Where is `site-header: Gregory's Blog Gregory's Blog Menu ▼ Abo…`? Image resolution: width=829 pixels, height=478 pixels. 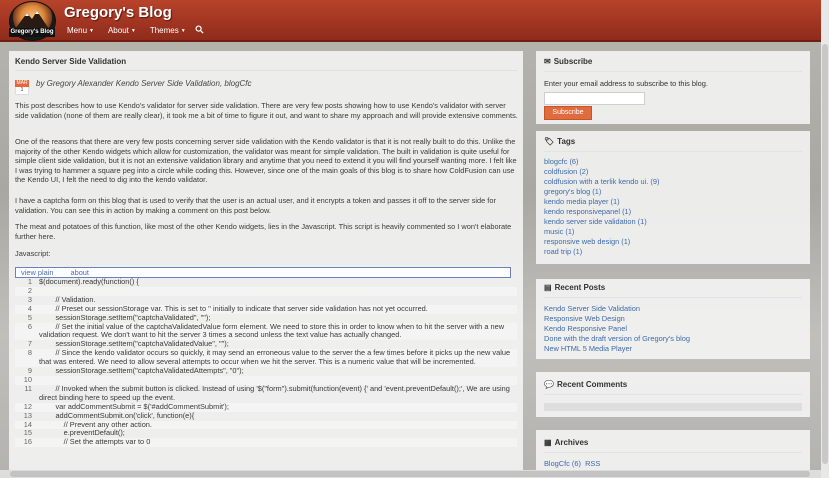
site-header: Gregory's Blog Gregory's Blog Menu ▼ Abo… is located at coordinates (414, 21).